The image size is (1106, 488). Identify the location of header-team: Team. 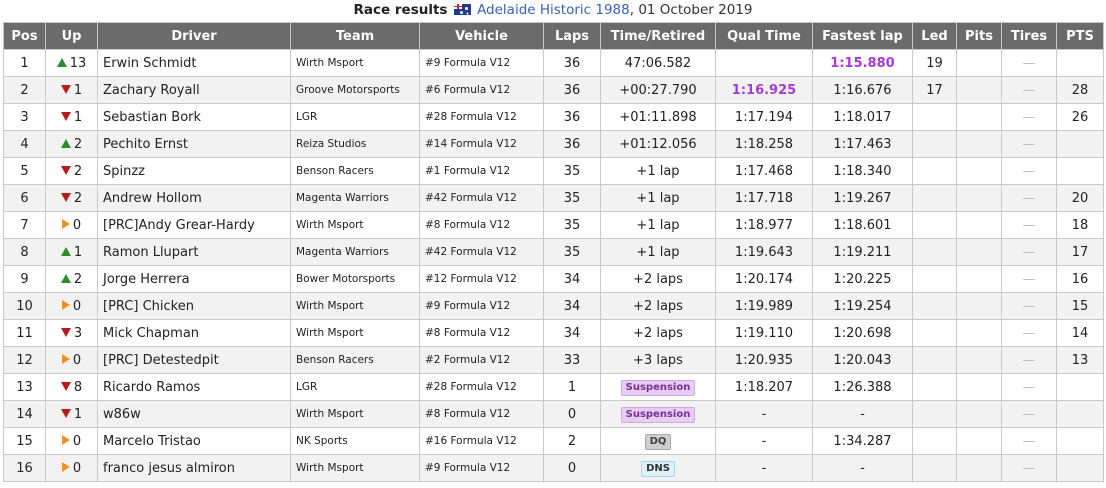
(355, 36).